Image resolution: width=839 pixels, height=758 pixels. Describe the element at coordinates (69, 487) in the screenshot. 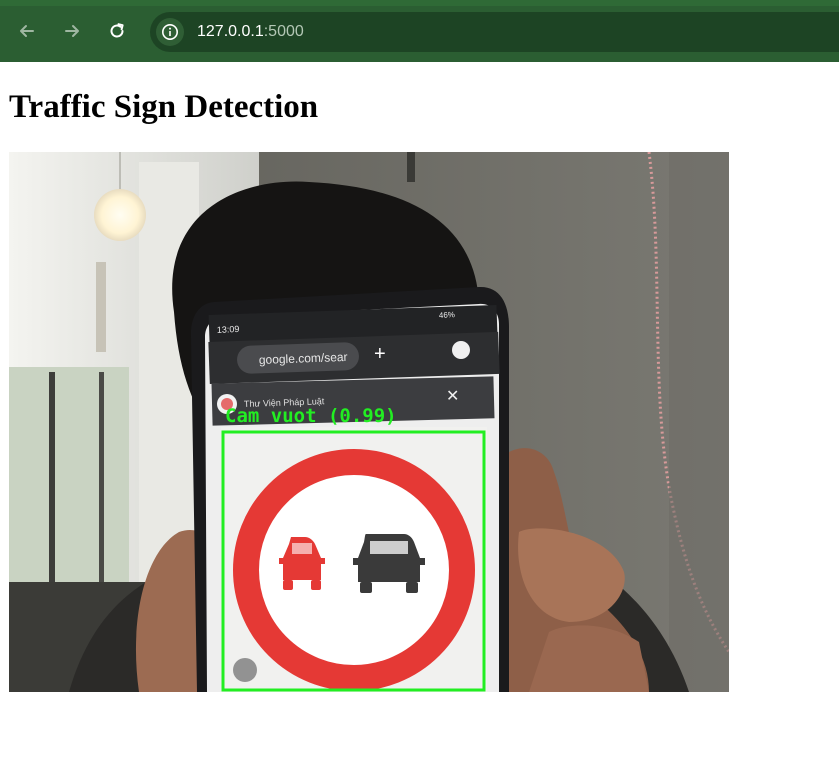

I see `window` at that location.